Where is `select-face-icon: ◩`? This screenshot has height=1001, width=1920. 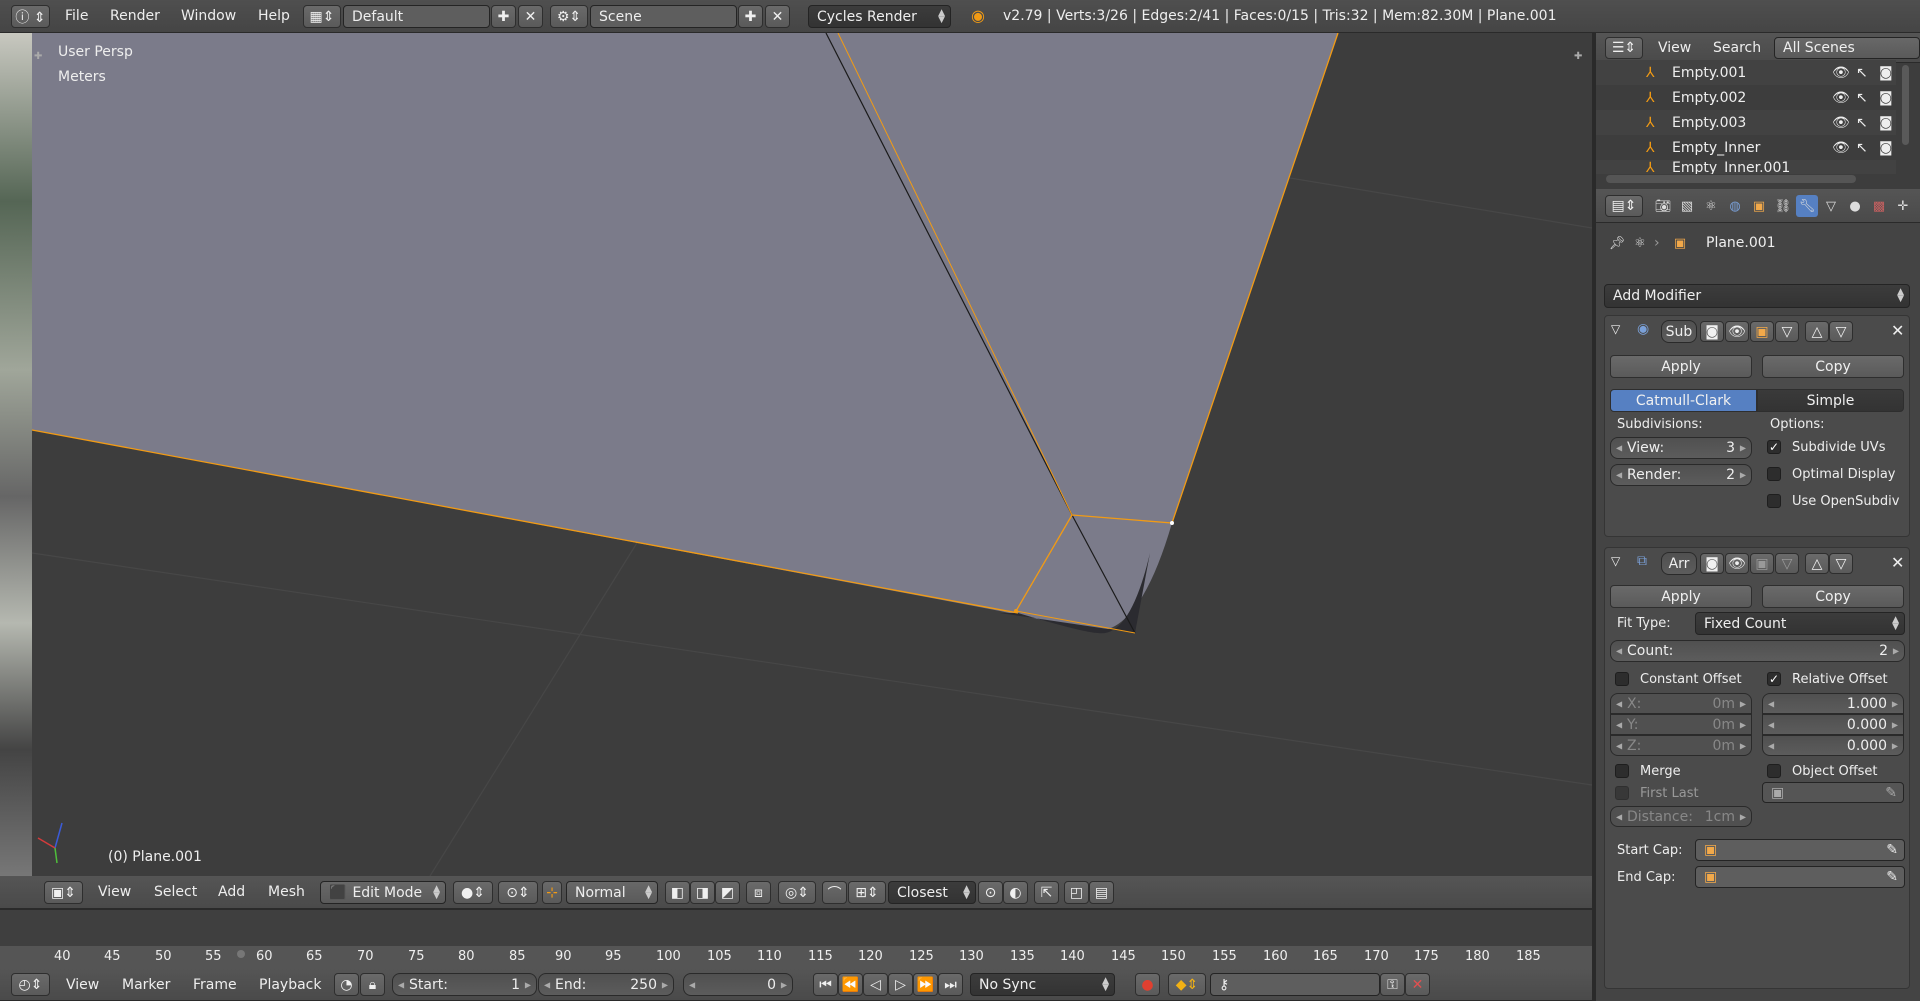 select-face-icon: ◩ is located at coordinates (727, 892).